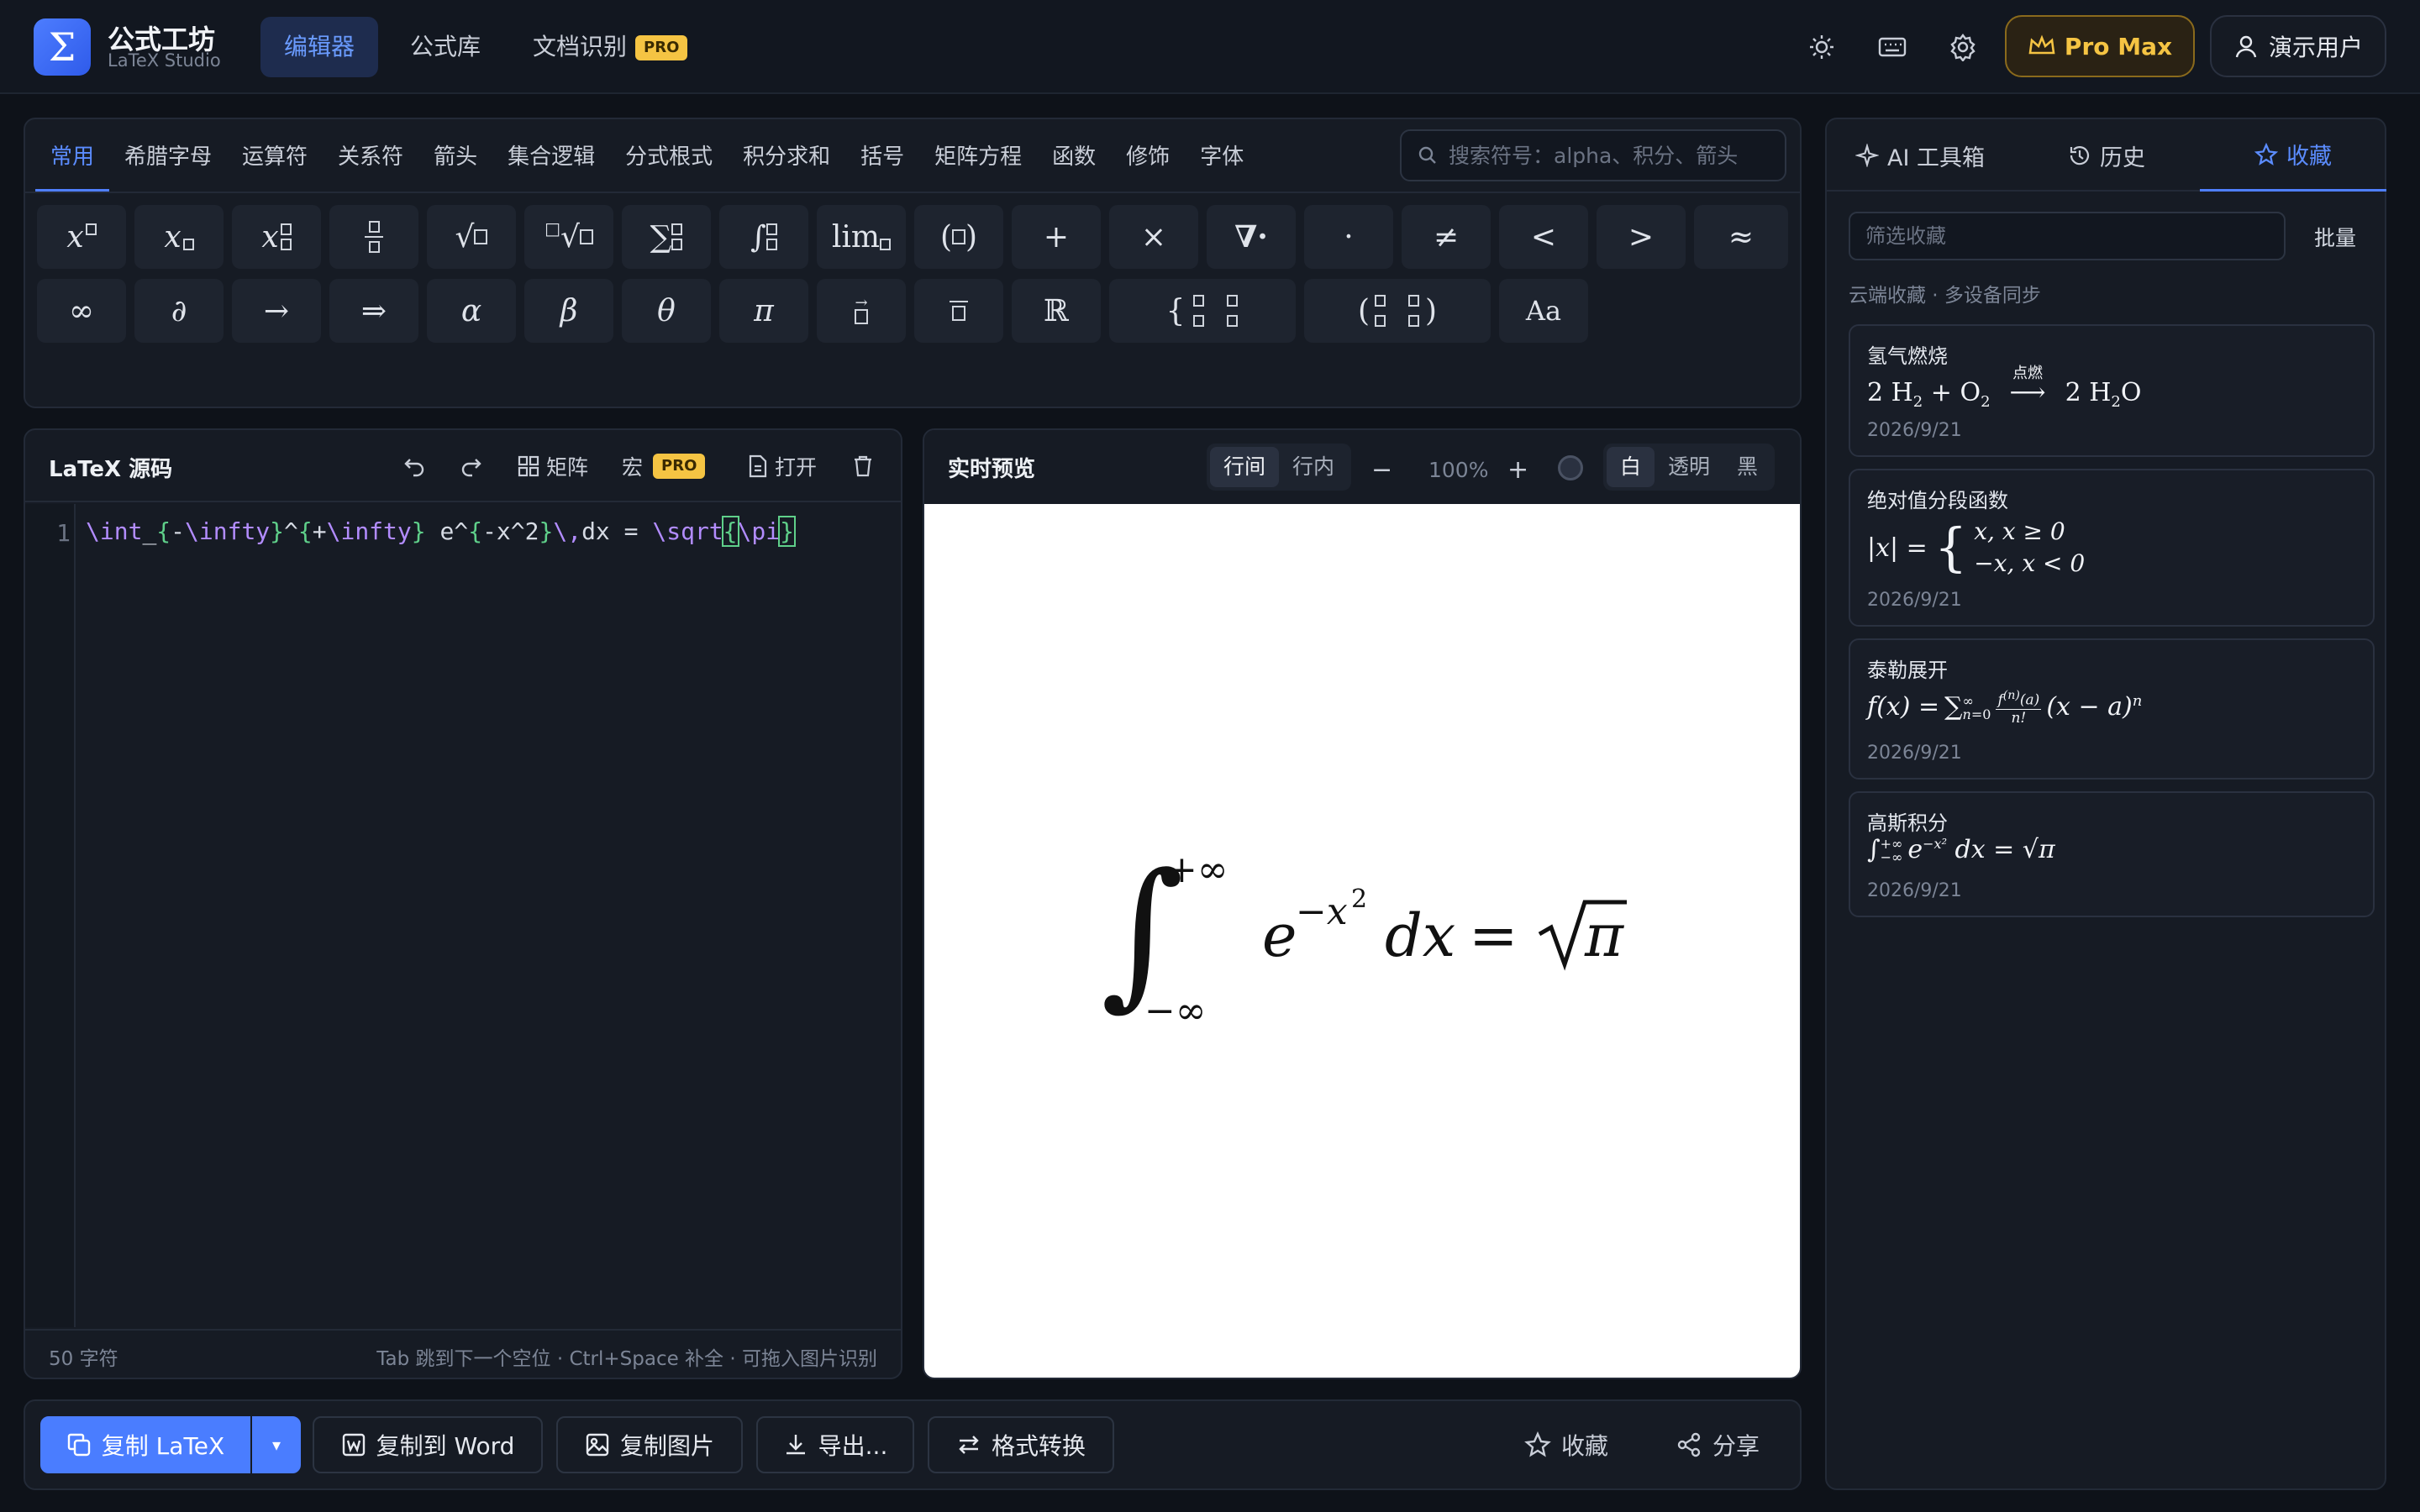 This screenshot has height=1512, width=2420. I want to click on pro-max-button: Pro Max, so click(2100, 46).